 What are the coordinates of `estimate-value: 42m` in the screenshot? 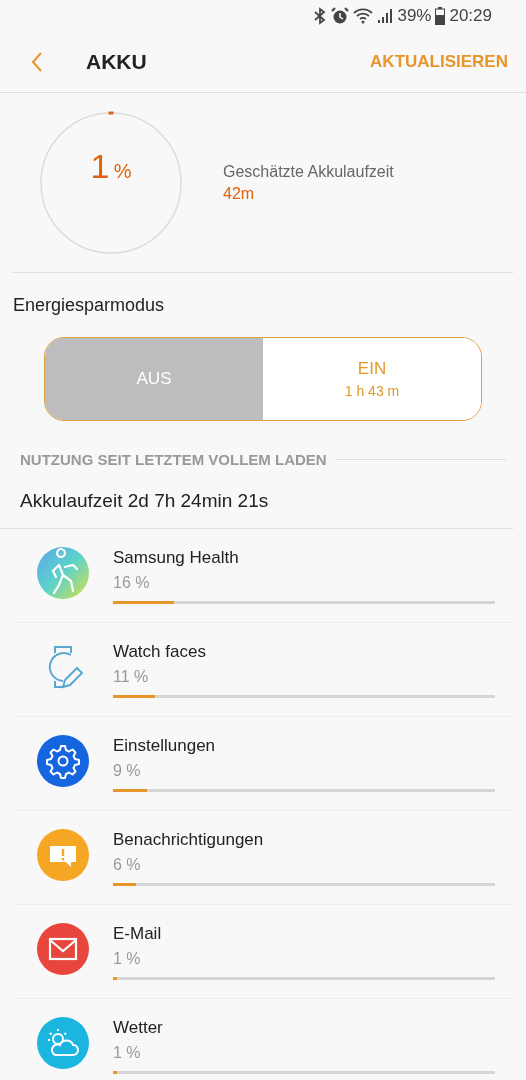 It's located at (239, 194).